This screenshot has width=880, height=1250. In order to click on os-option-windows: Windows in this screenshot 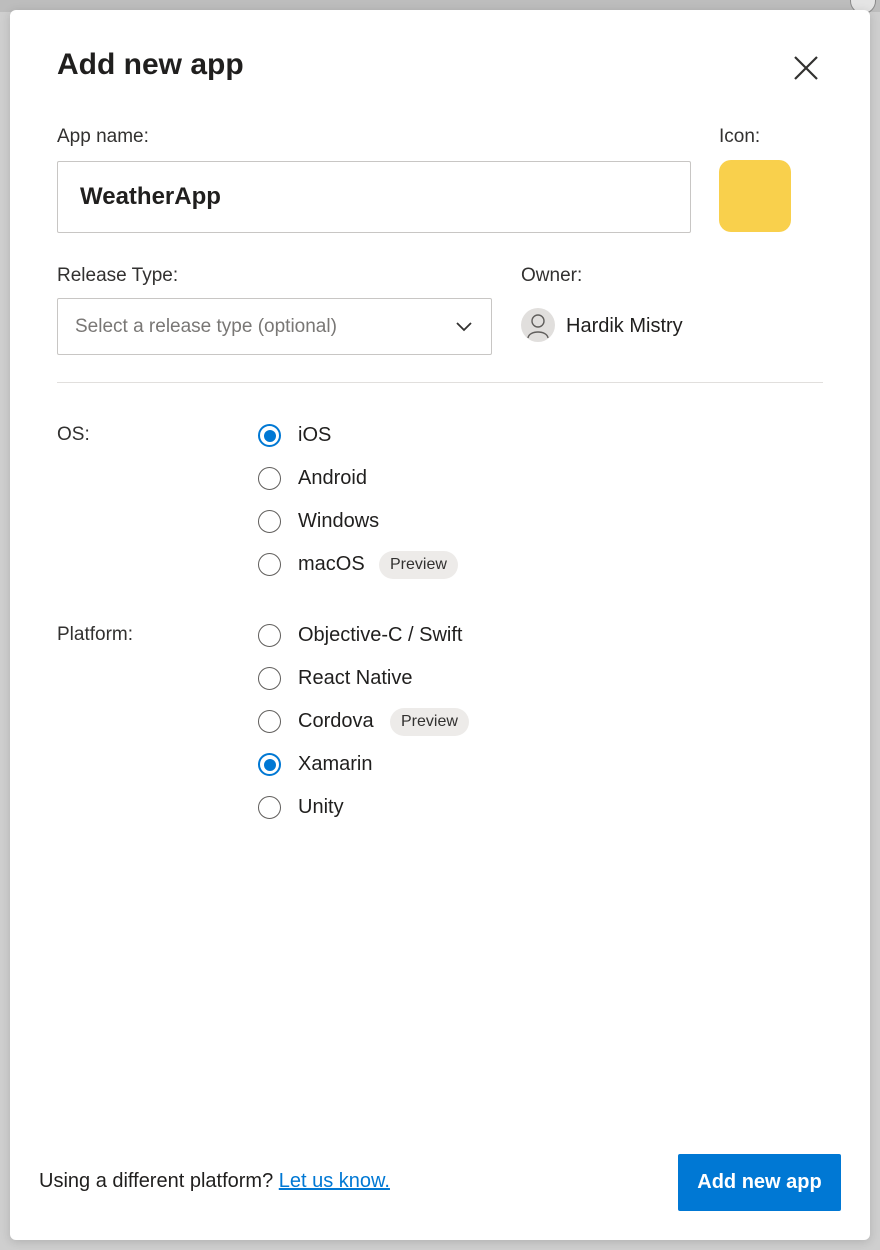, I will do `click(418, 523)`.